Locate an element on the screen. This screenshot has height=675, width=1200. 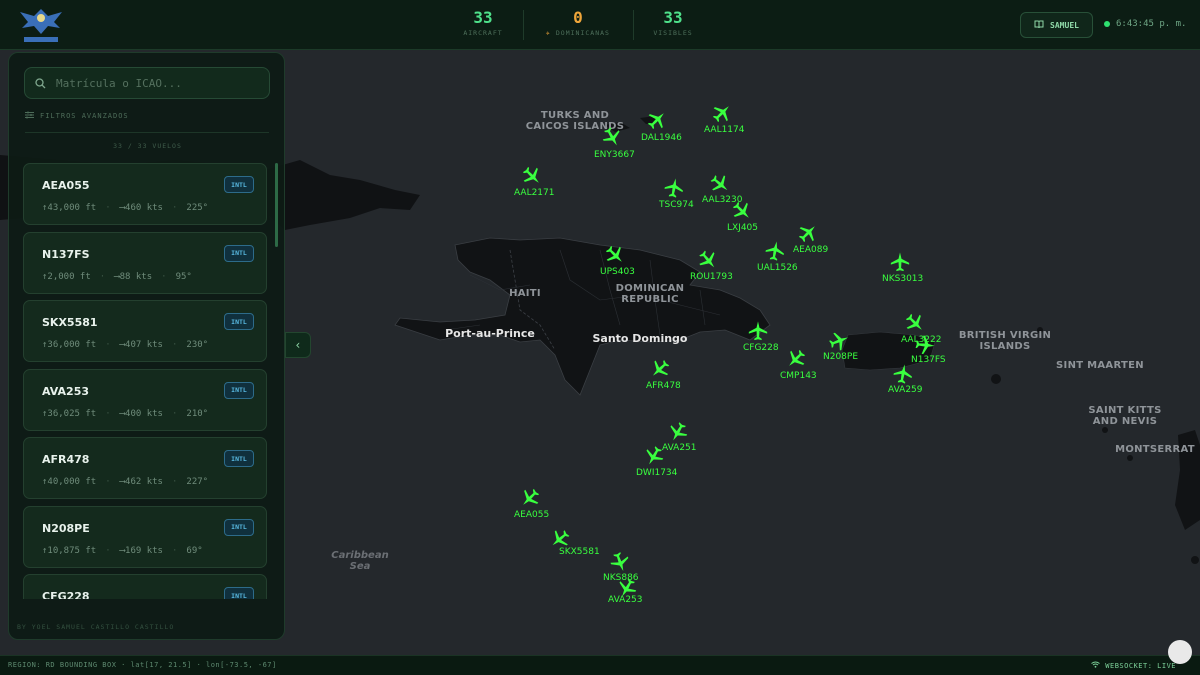
flight-meta: ↑36,025 ft · ⟶400 kts · 210° is located at coordinates (125, 413).